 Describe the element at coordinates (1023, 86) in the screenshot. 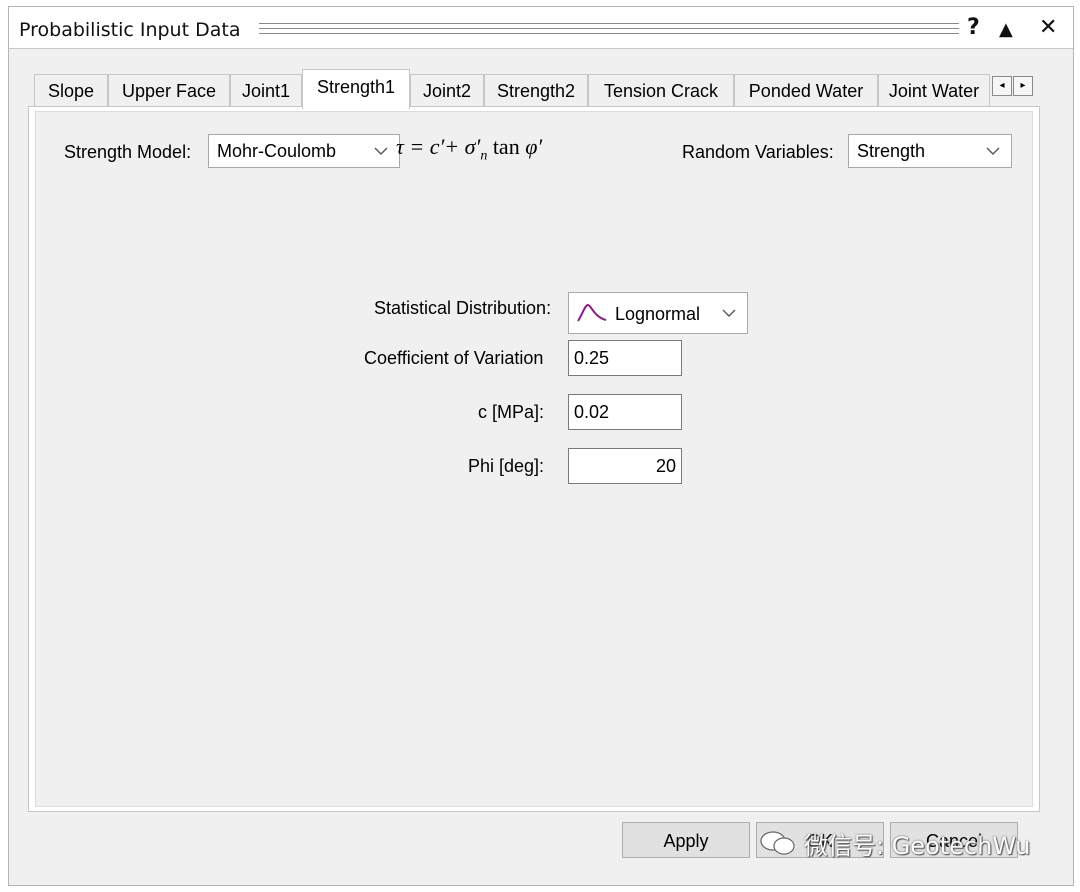

I see `tab-scroll-right-button: ▸` at that location.